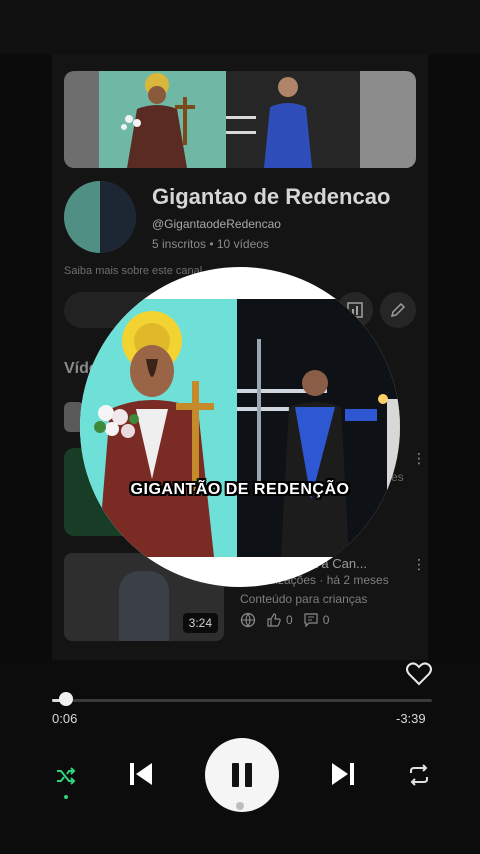 This screenshot has width=480, height=854. I want to click on channel-stats: 5 inscritos • 10 vídeos, so click(210, 244).